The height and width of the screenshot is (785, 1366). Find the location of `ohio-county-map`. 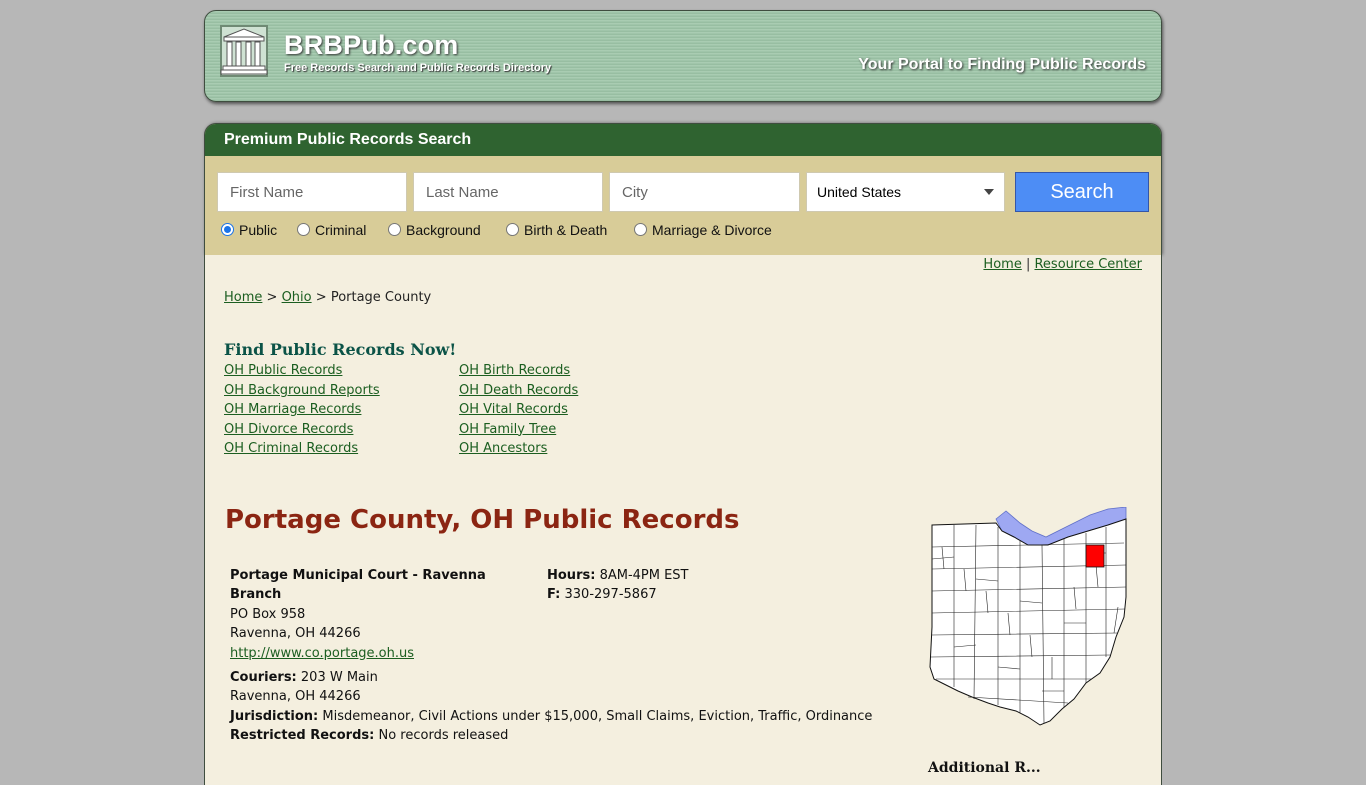

ohio-county-map is located at coordinates (1028, 617).